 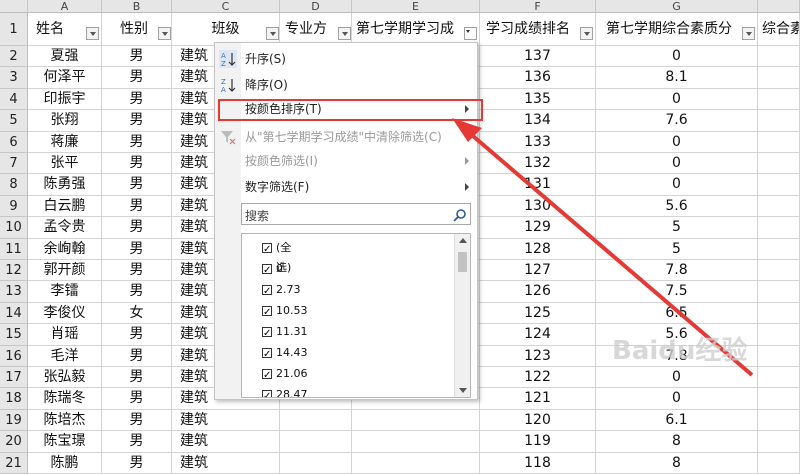 What do you see at coordinates (677, 420) in the screenshot?
I see `cell-score: 6.1` at bounding box center [677, 420].